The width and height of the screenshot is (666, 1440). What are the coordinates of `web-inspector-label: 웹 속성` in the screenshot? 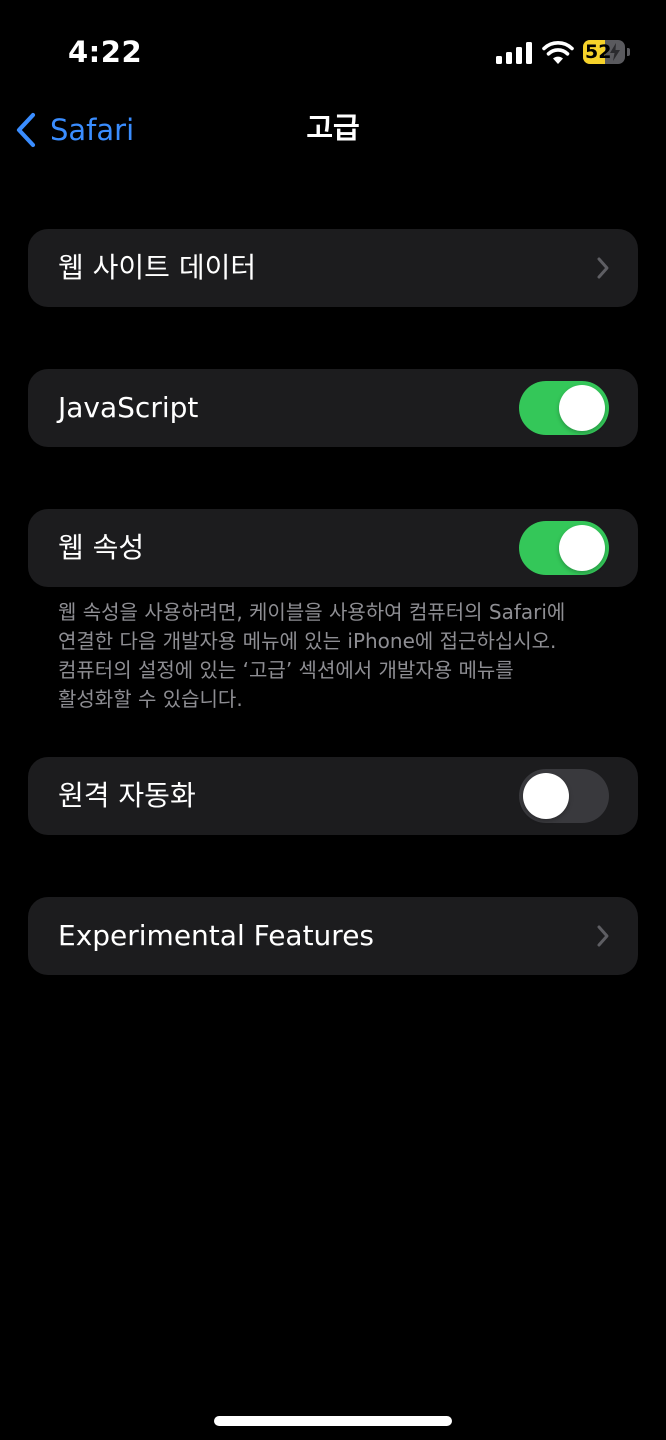 It's located at (101, 547).